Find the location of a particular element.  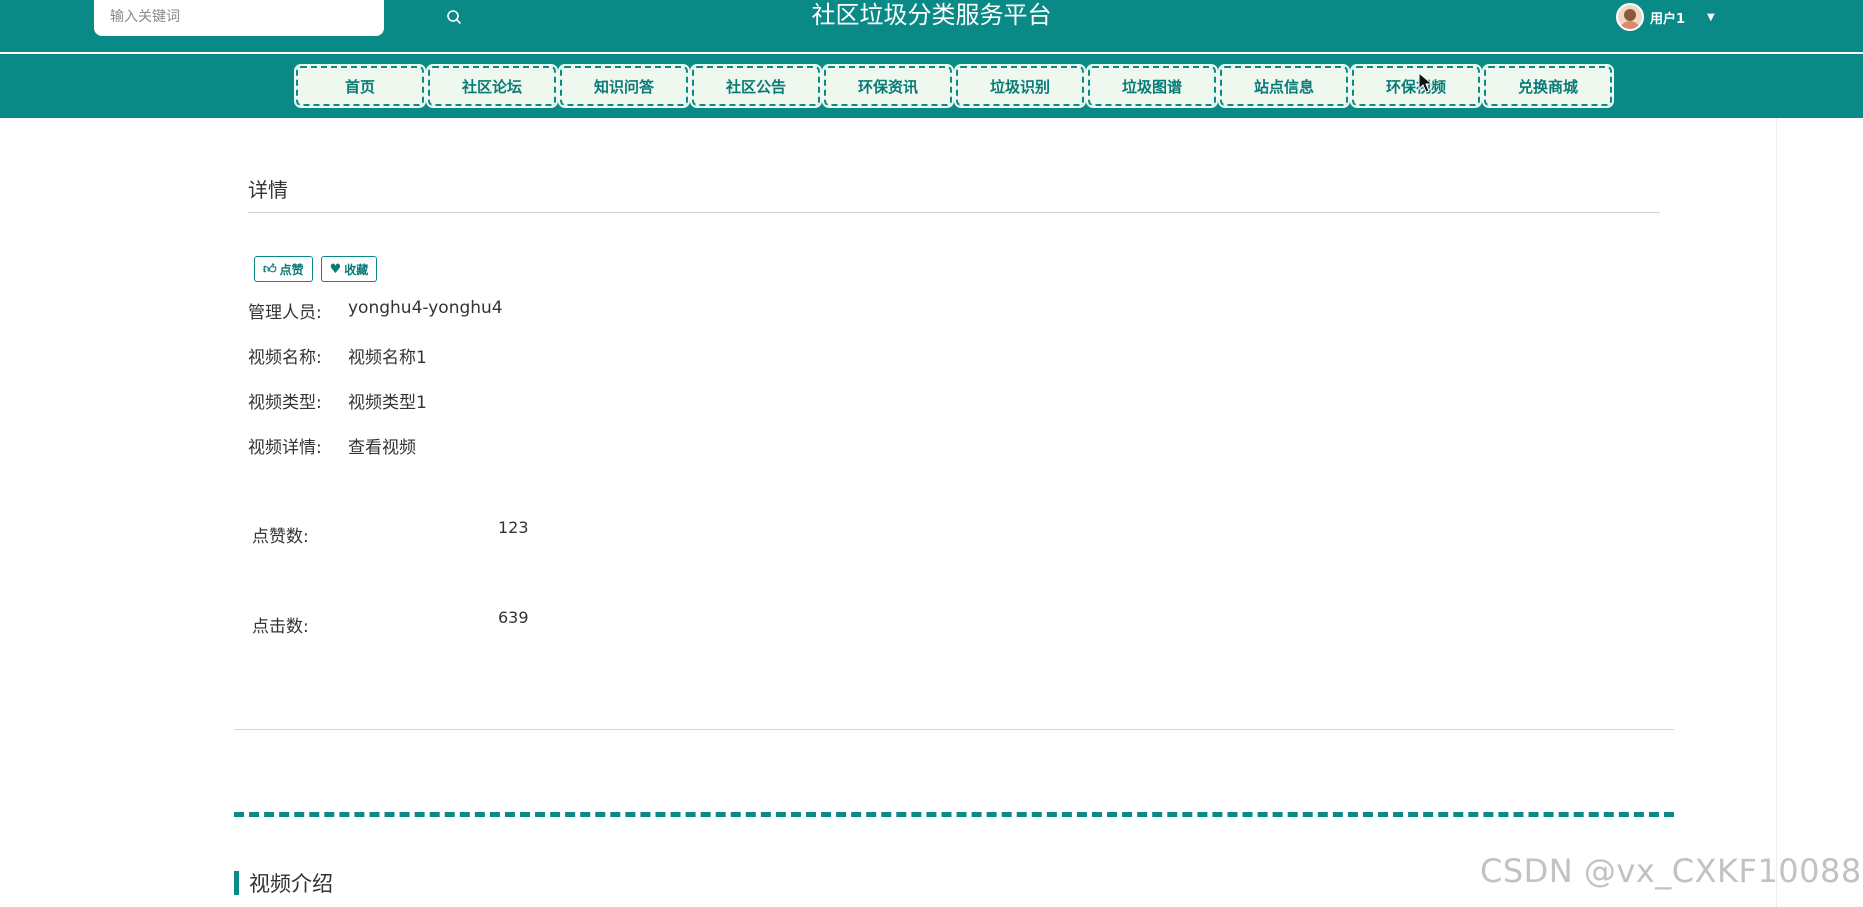

search-button is located at coordinates (454, 17).